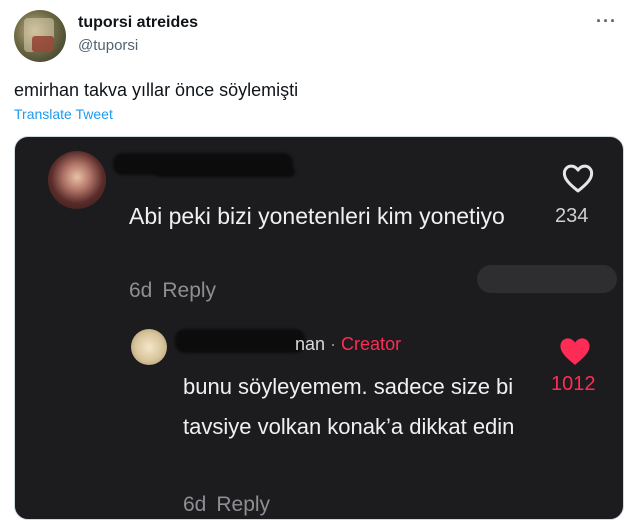 The image size is (635, 528). Describe the element at coordinates (189, 290) in the screenshot. I see `comment-reply-button: Reply` at that location.